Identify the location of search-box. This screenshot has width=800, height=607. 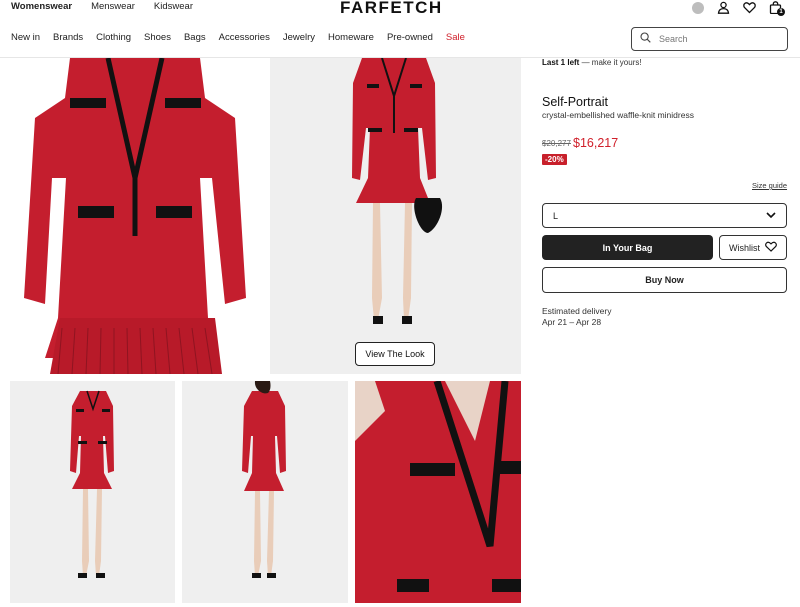
(709, 39).